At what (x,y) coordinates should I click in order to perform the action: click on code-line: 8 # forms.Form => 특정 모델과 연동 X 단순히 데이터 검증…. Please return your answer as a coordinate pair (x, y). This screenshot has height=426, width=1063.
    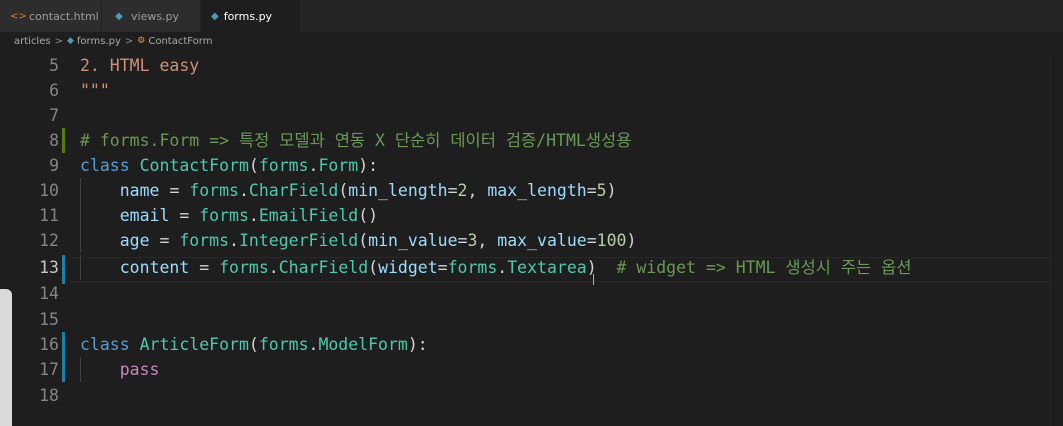
    Looking at the image, I should click on (531, 140).